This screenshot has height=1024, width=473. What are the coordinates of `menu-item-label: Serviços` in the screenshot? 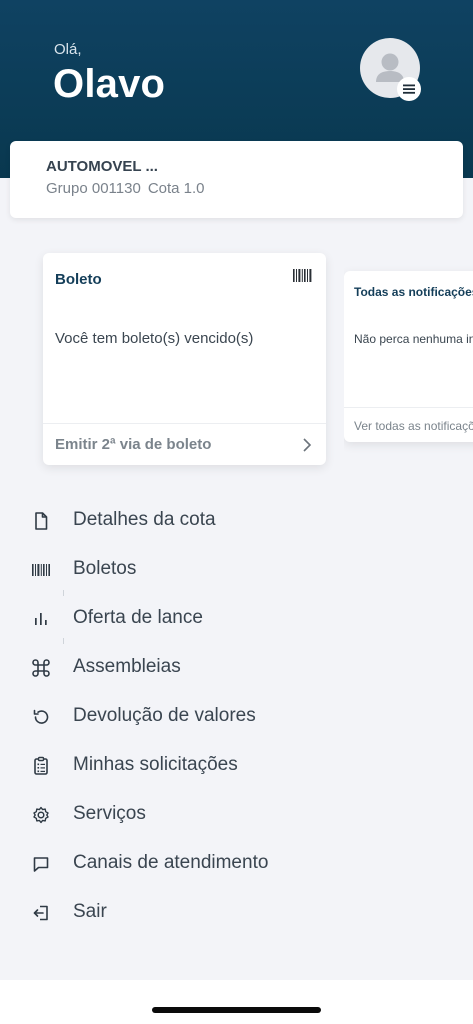 It's located at (109, 813).